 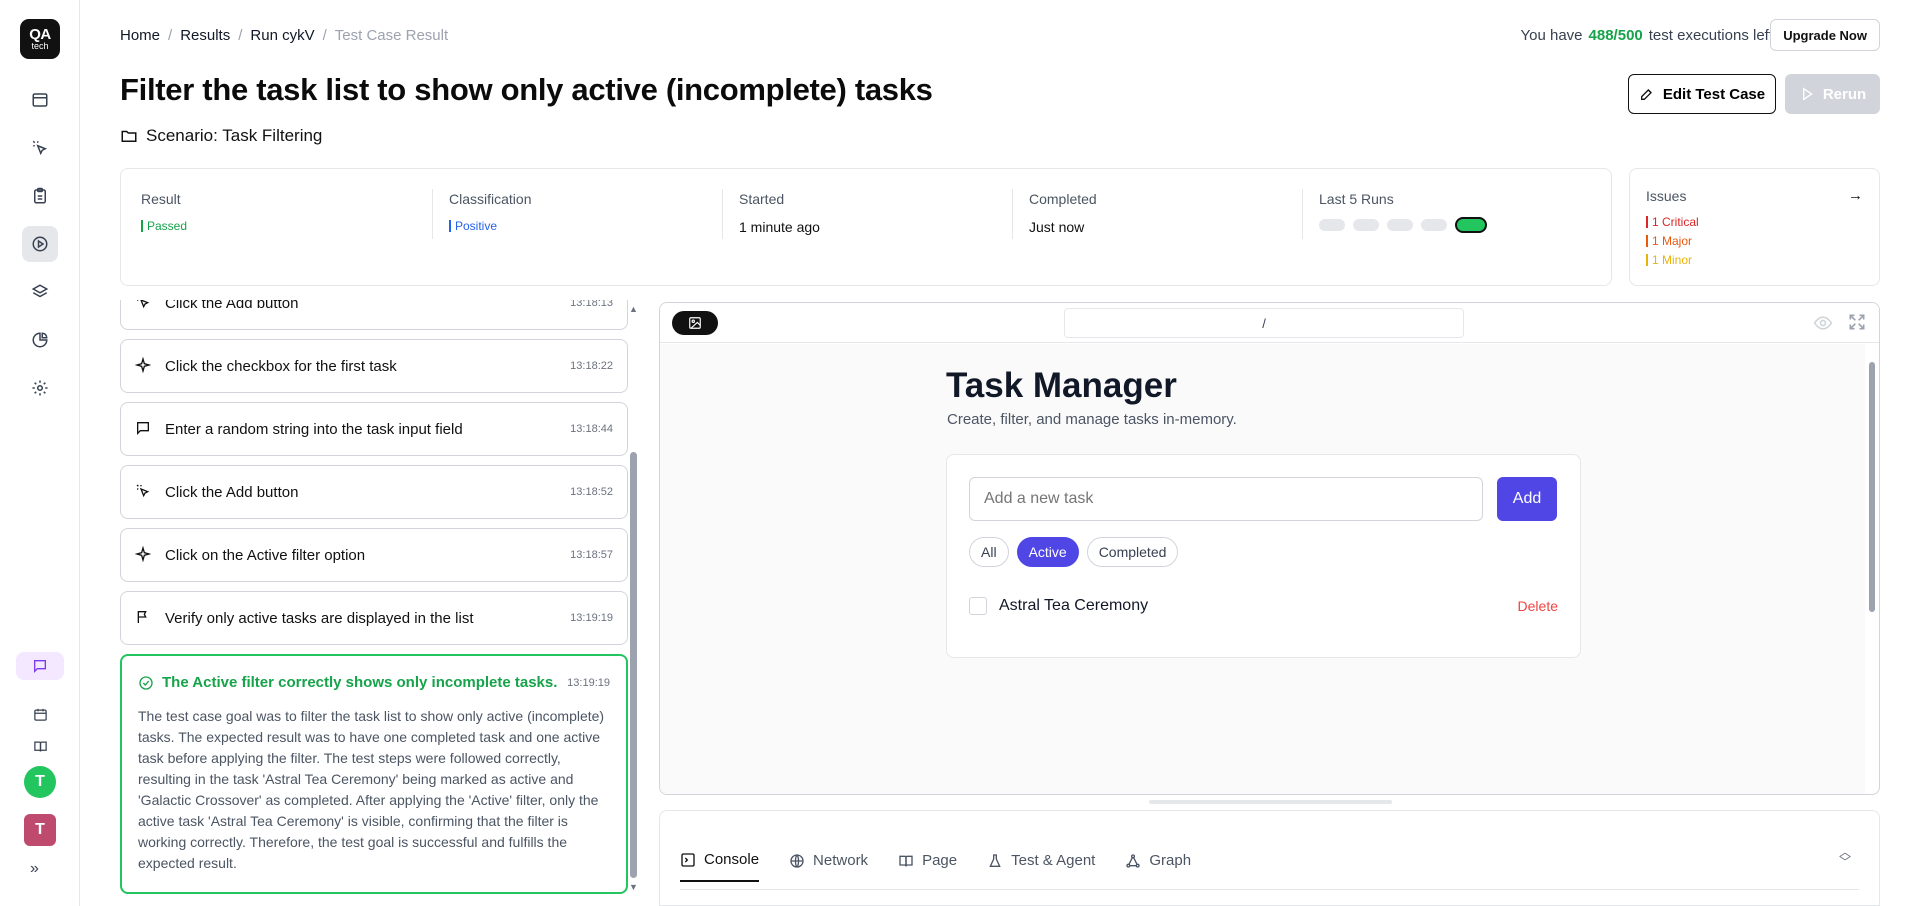 What do you see at coordinates (633, 887) in the screenshot?
I see `scroll-down-icon: ▼` at bounding box center [633, 887].